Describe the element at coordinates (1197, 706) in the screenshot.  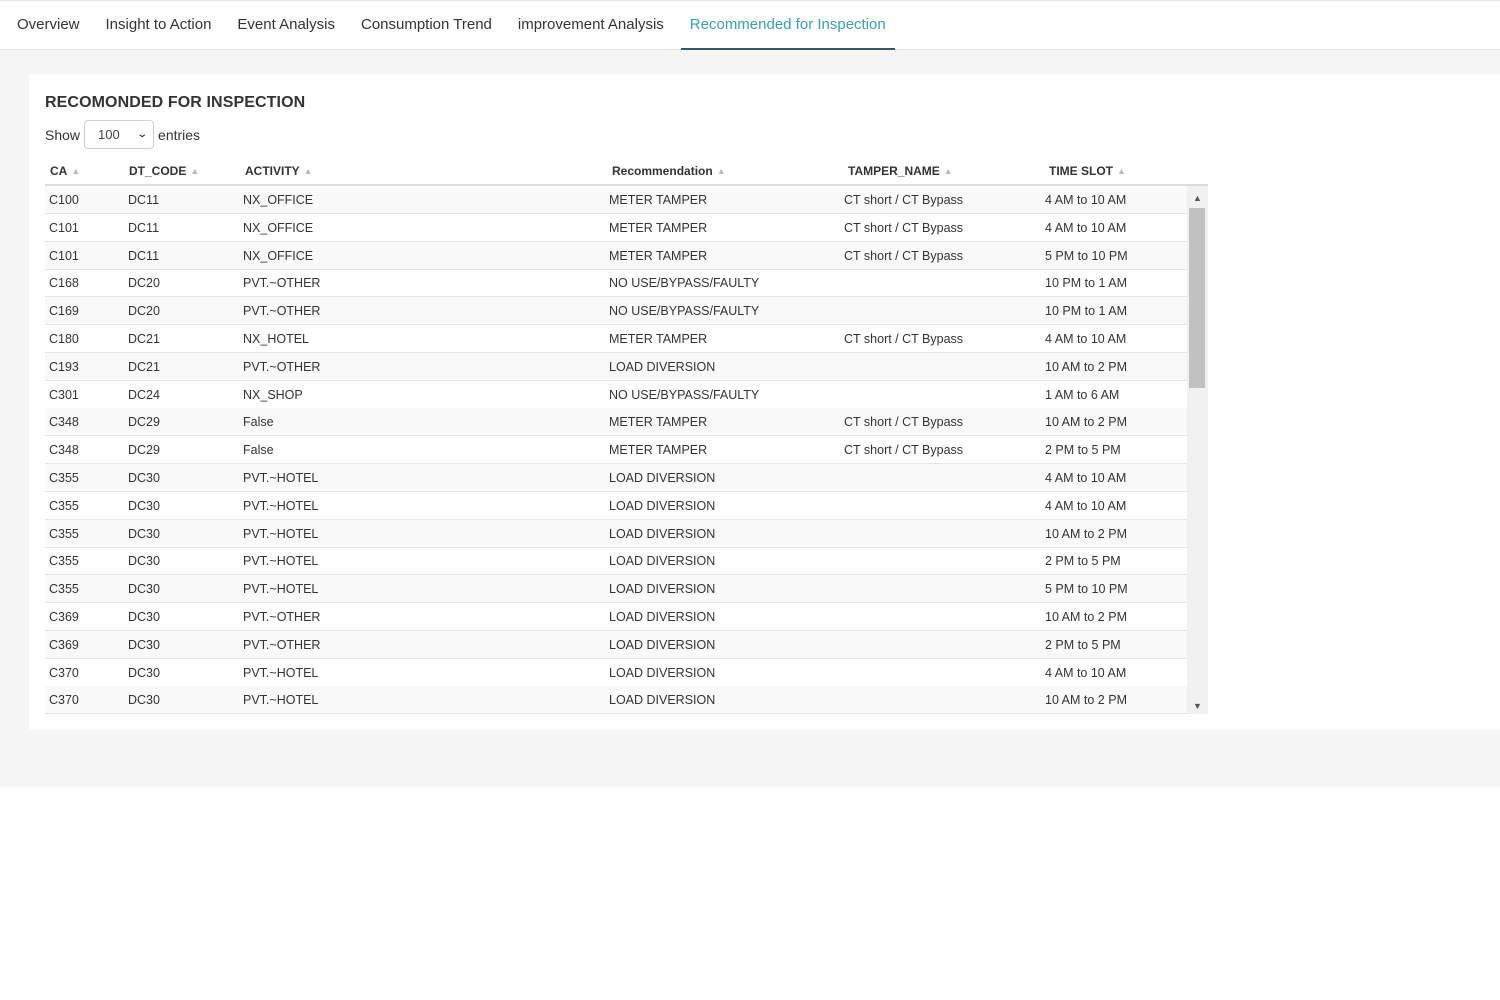
I see `arrow-down-icon: ▼` at that location.